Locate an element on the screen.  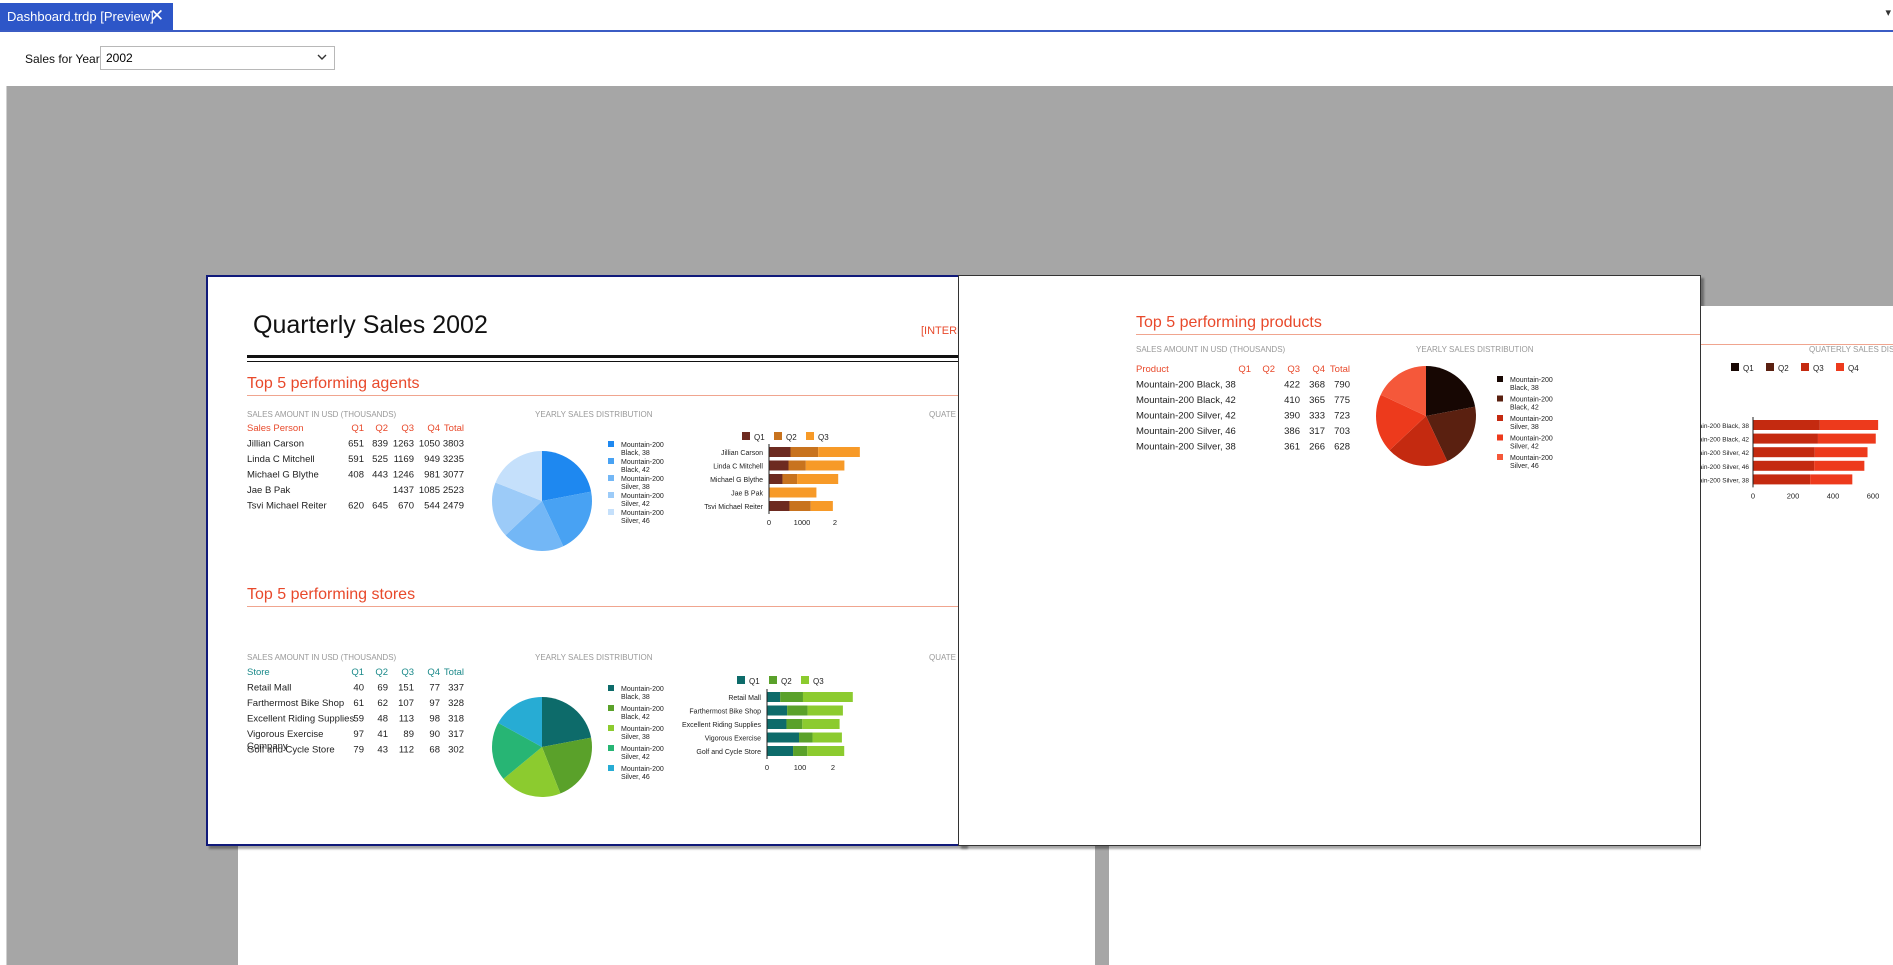
bar-tick-1: 200 is located at coordinates (1793, 495).